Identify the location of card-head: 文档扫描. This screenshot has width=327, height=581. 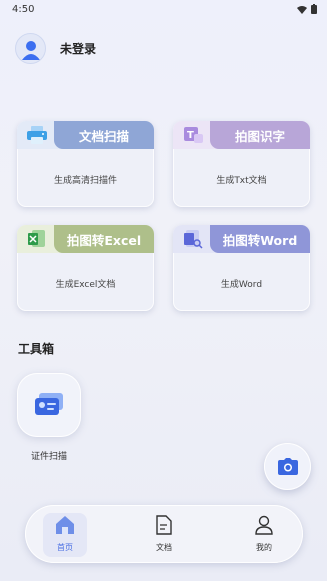
(85, 135).